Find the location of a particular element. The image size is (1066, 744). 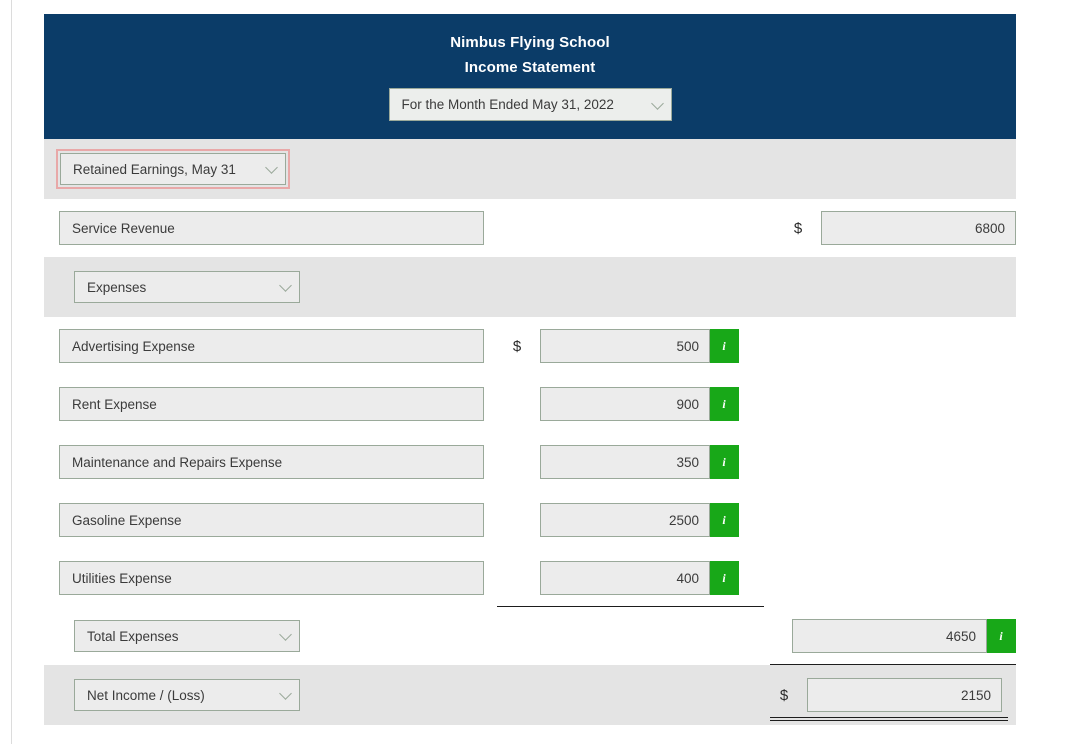

period-select: For the Month Ended May 31, 2022 is located at coordinates (530, 104).